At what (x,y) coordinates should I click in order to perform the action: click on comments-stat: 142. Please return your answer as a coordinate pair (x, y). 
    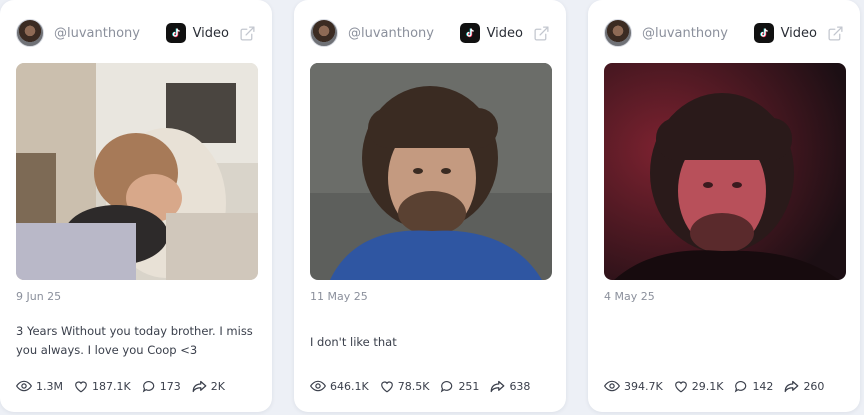
    Looking at the image, I should click on (753, 386).